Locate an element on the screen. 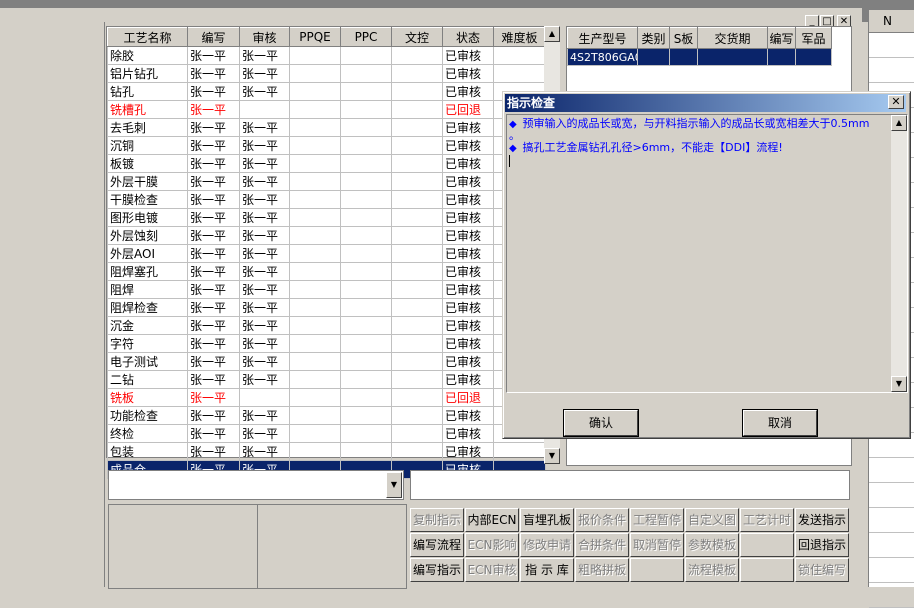 This screenshot has width=914, height=608. cell-name: 铣槽孔 is located at coordinates (147, 109).